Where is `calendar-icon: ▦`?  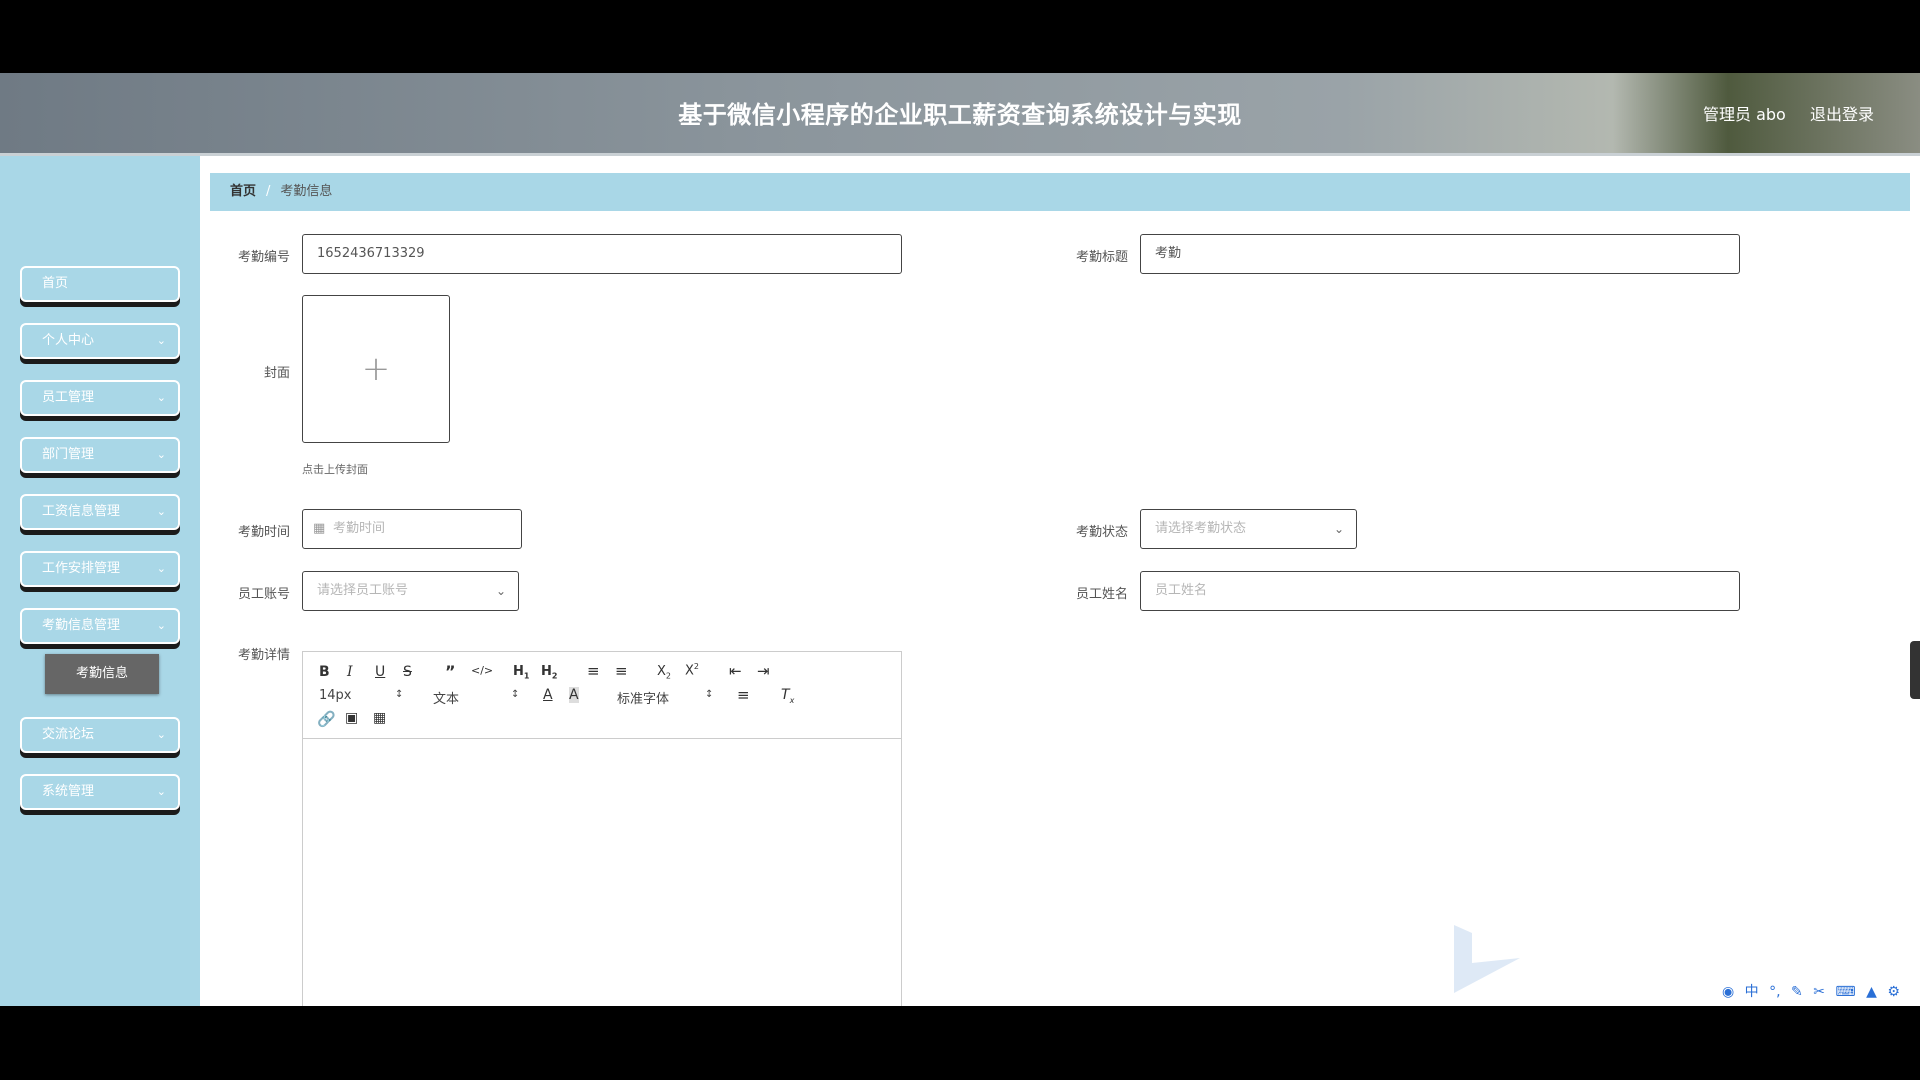 calendar-icon: ▦ is located at coordinates (319, 528).